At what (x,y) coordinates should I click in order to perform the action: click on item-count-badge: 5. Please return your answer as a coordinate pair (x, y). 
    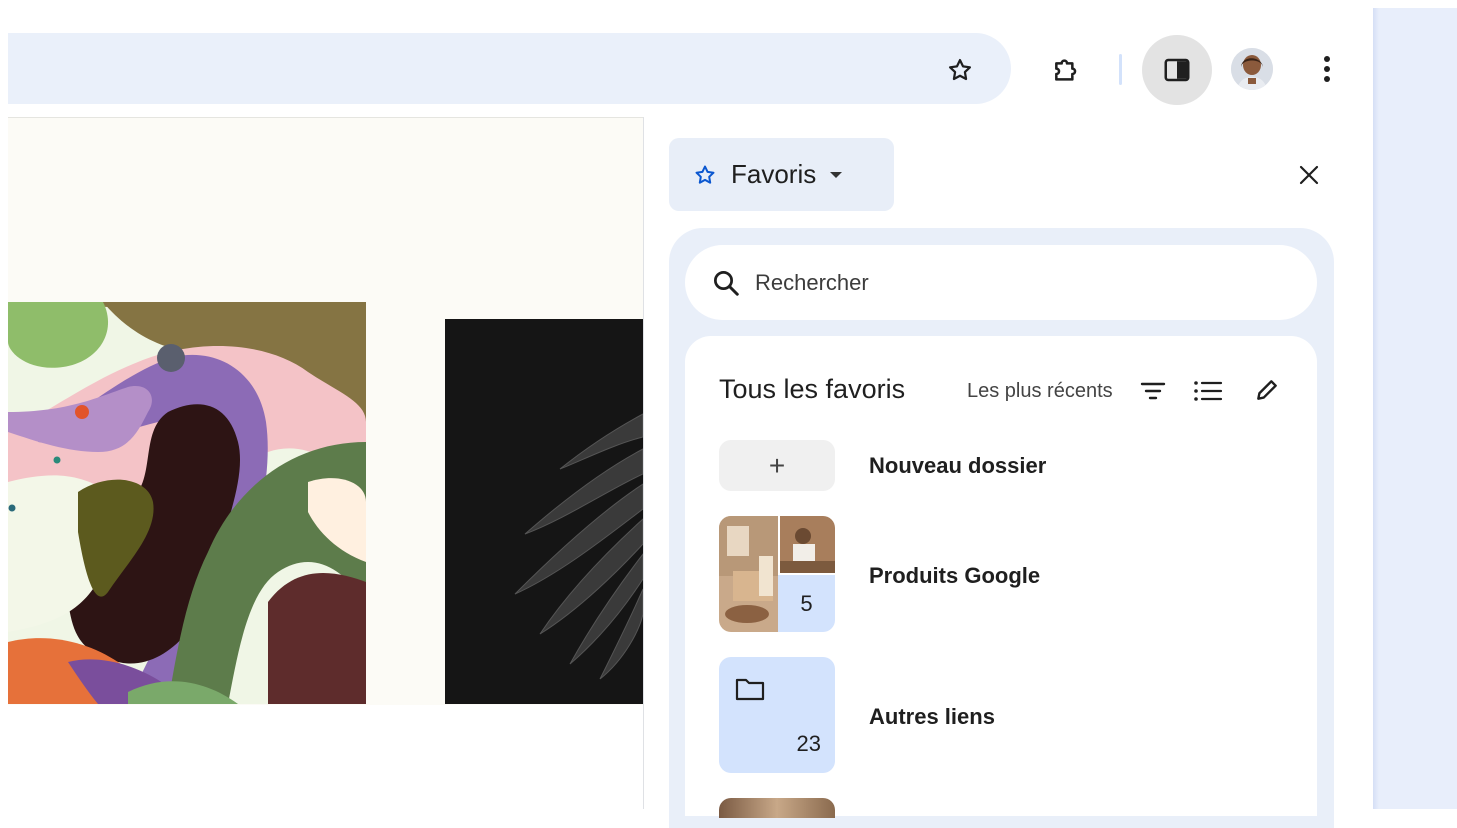
    Looking at the image, I should click on (806, 603).